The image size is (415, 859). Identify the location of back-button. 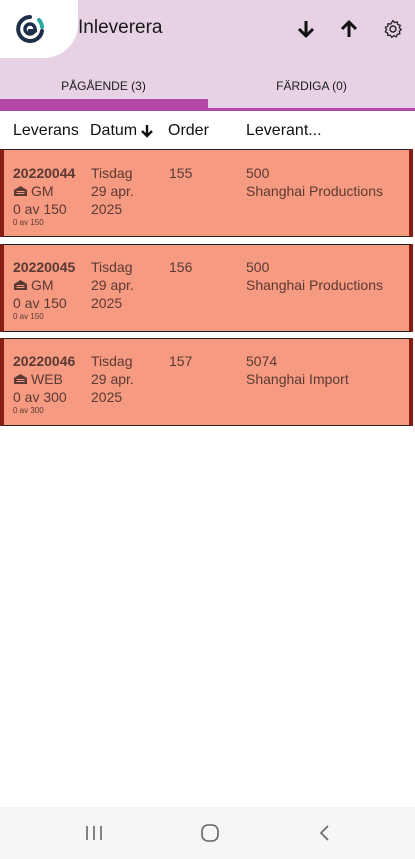
(325, 833).